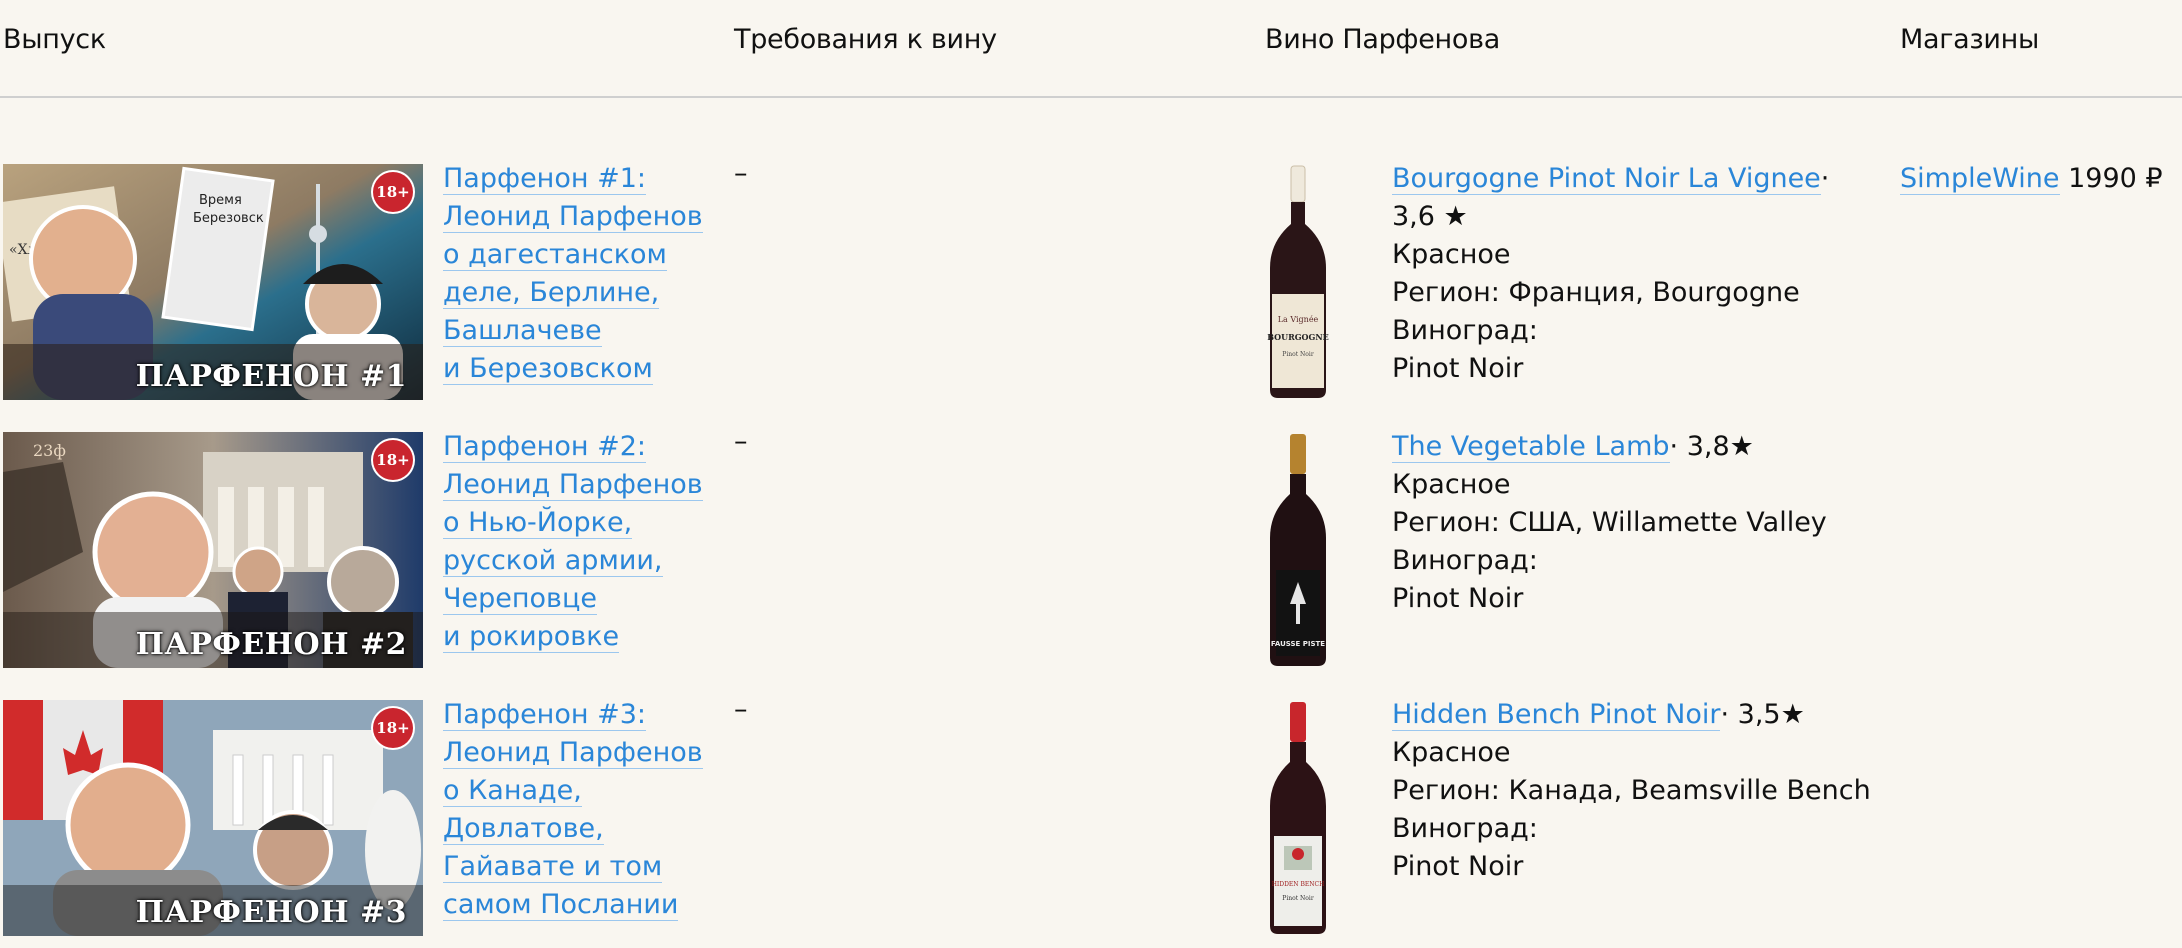 The image size is (2182, 948). What do you see at coordinates (228, 218) in the screenshot?
I see `svg-text: Березовск` at bounding box center [228, 218].